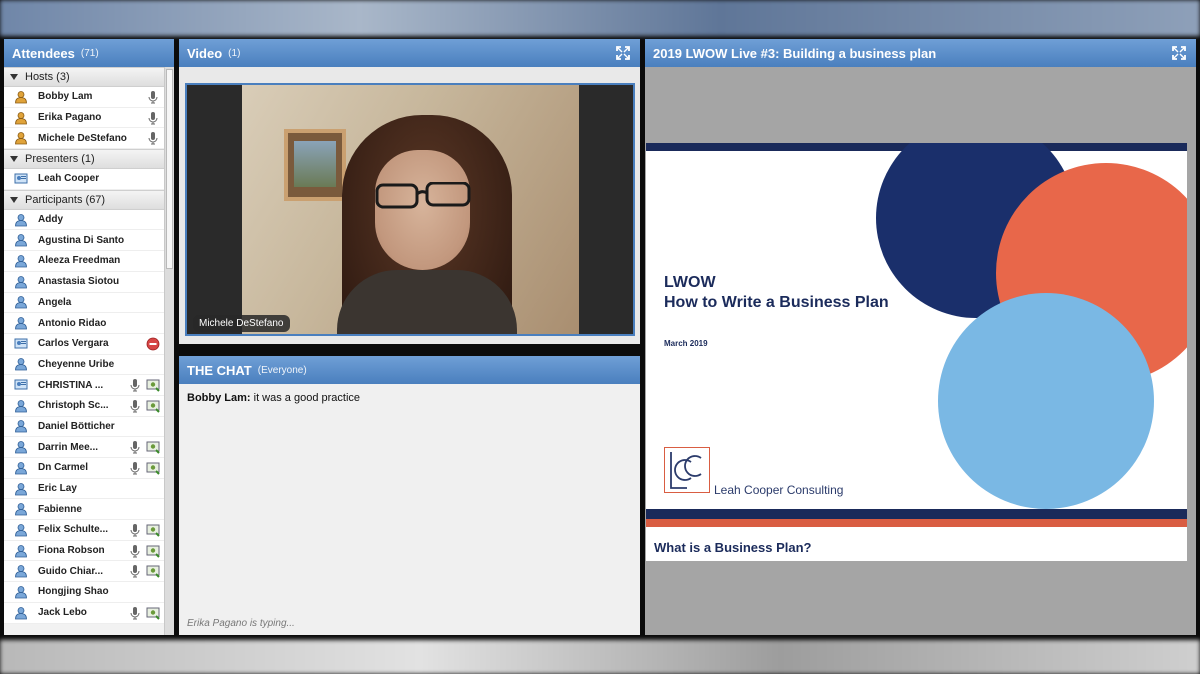 Image resolution: width=1200 pixels, height=674 pixels. Describe the element at coordinates (79, 282) in the screenshot. I see `attendee-name: Anastasia Siotou` at that location.